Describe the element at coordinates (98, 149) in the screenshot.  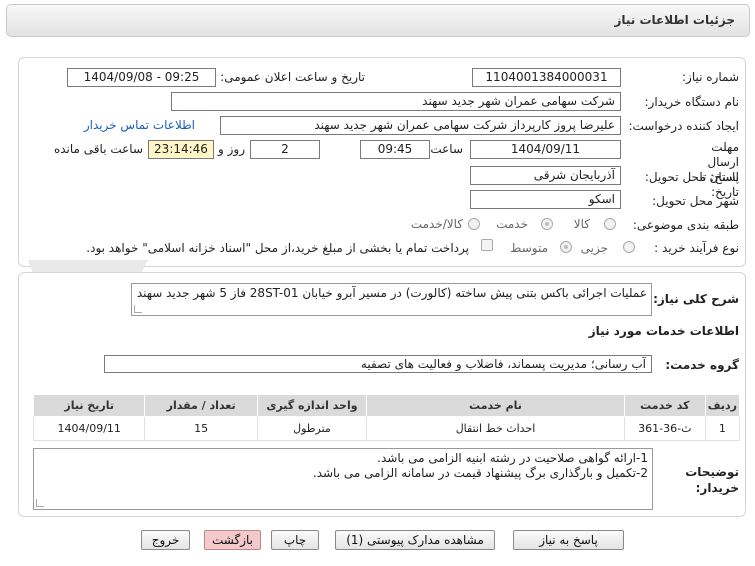
I see `remaining-label: ساعت باقی مانده` at that location.